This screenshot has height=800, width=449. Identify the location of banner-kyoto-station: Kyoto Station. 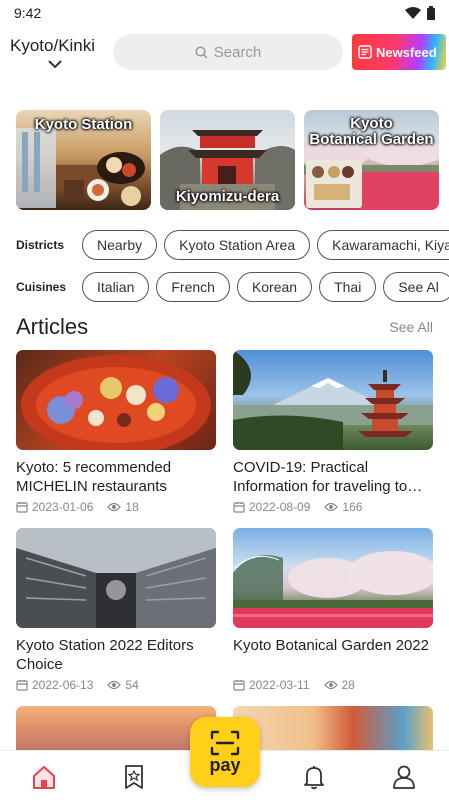
(83, 160).